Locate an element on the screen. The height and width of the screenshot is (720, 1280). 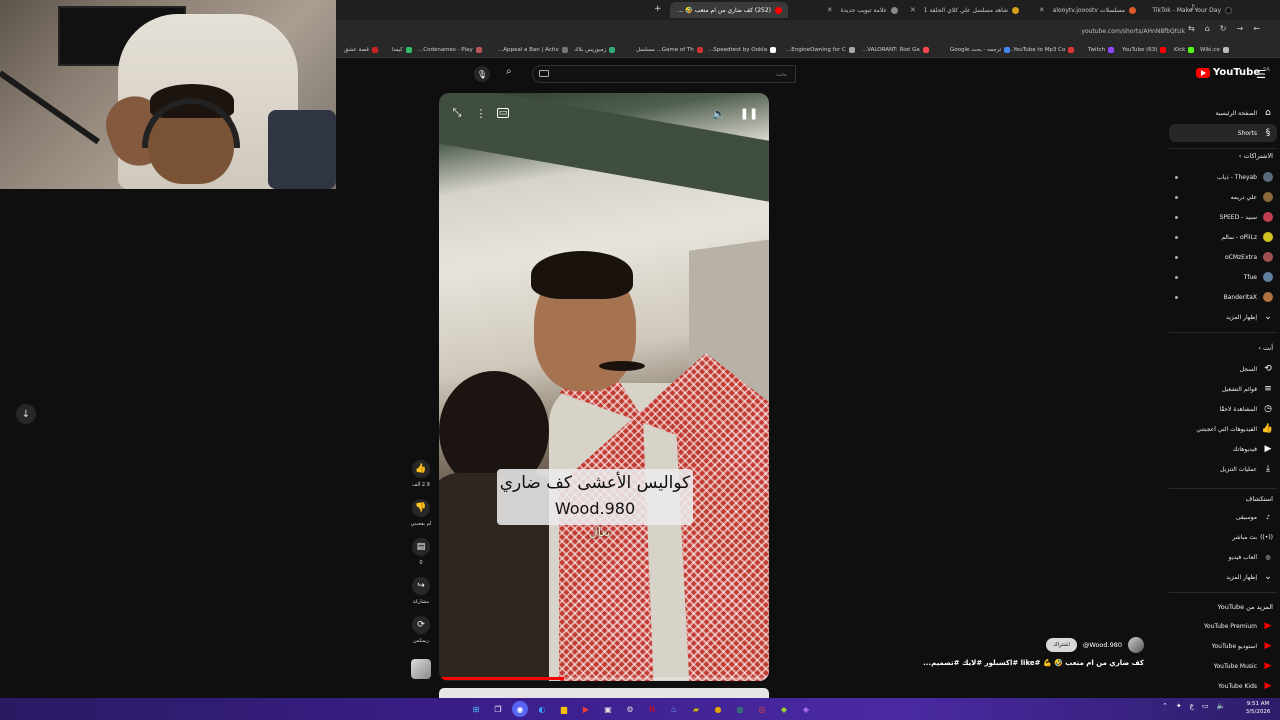
thumbs-up-icon: 👍 is located at coordinates (421, 469).